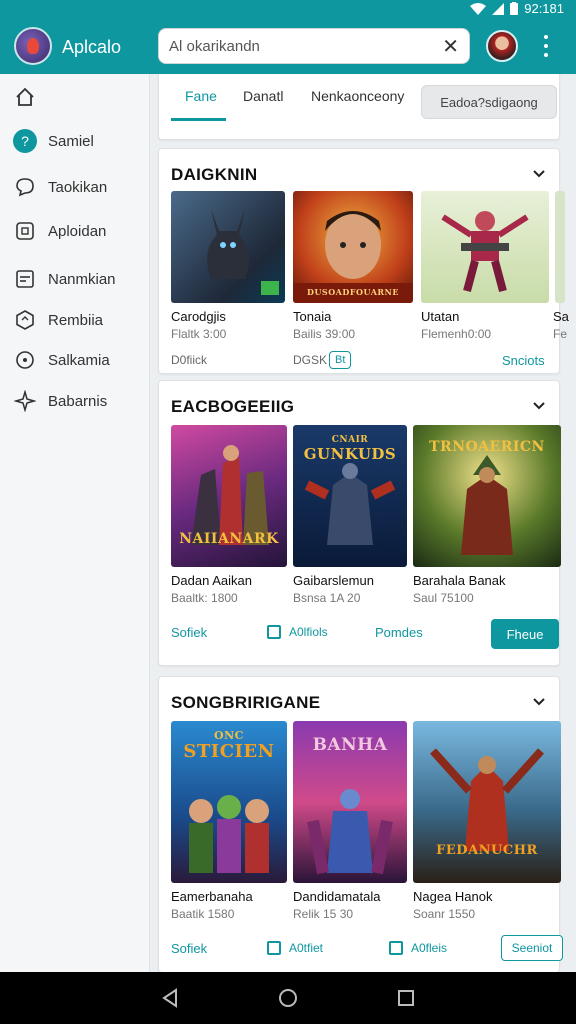 The width and height of the screenshot is (576, 1024). I want to click on sidebar-item-label: Babarnis, so click(78, 401).